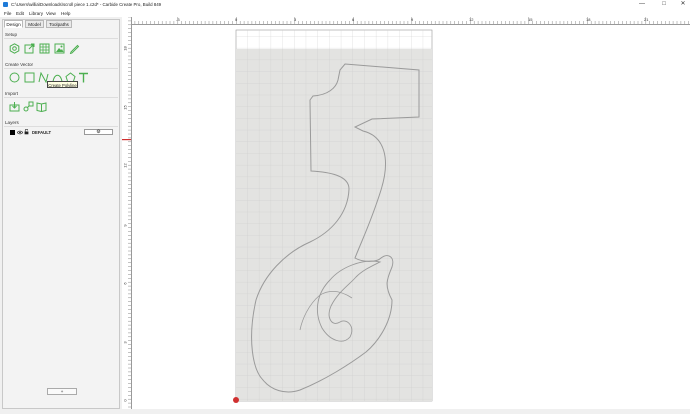 Image resolution: width=690 pixels, height=414 pixels. What do you see at coordinates (13, 24) in the screenshot?
I see `tab-design: Design` at bounding box center [13, 24].